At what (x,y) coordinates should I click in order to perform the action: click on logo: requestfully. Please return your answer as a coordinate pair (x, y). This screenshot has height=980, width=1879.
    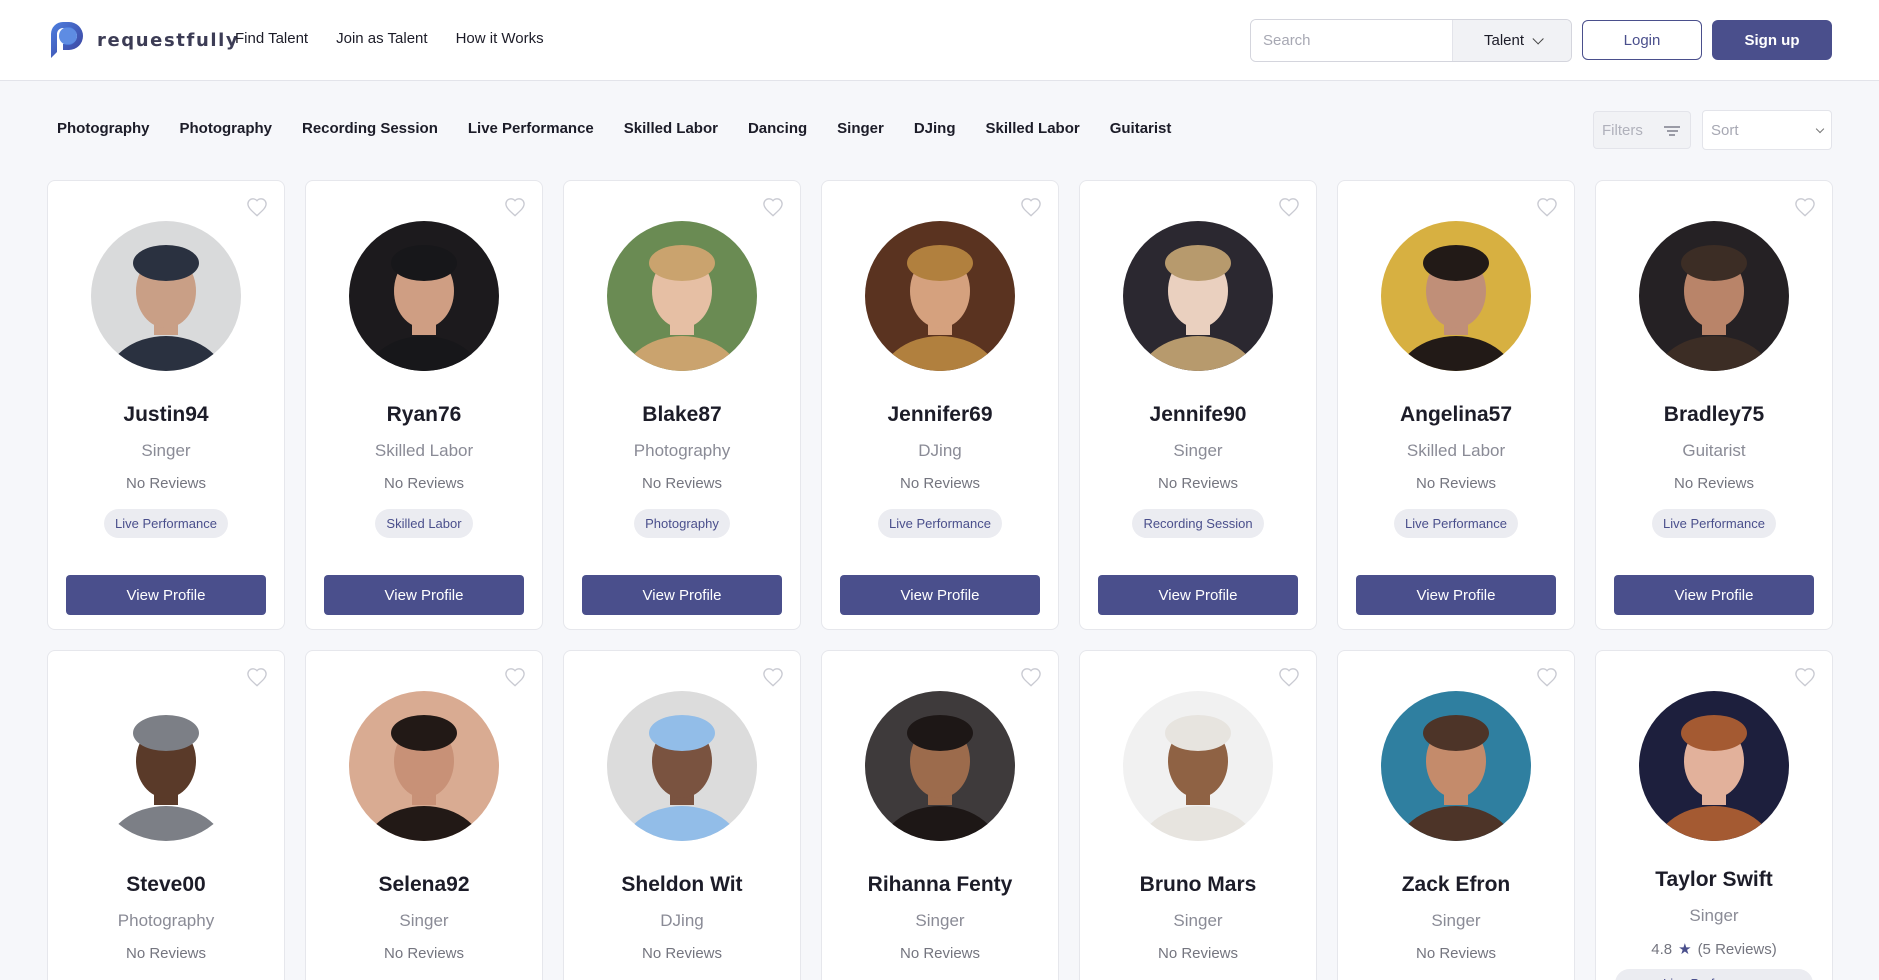
    Looking at the image, I should click on (143, 40).